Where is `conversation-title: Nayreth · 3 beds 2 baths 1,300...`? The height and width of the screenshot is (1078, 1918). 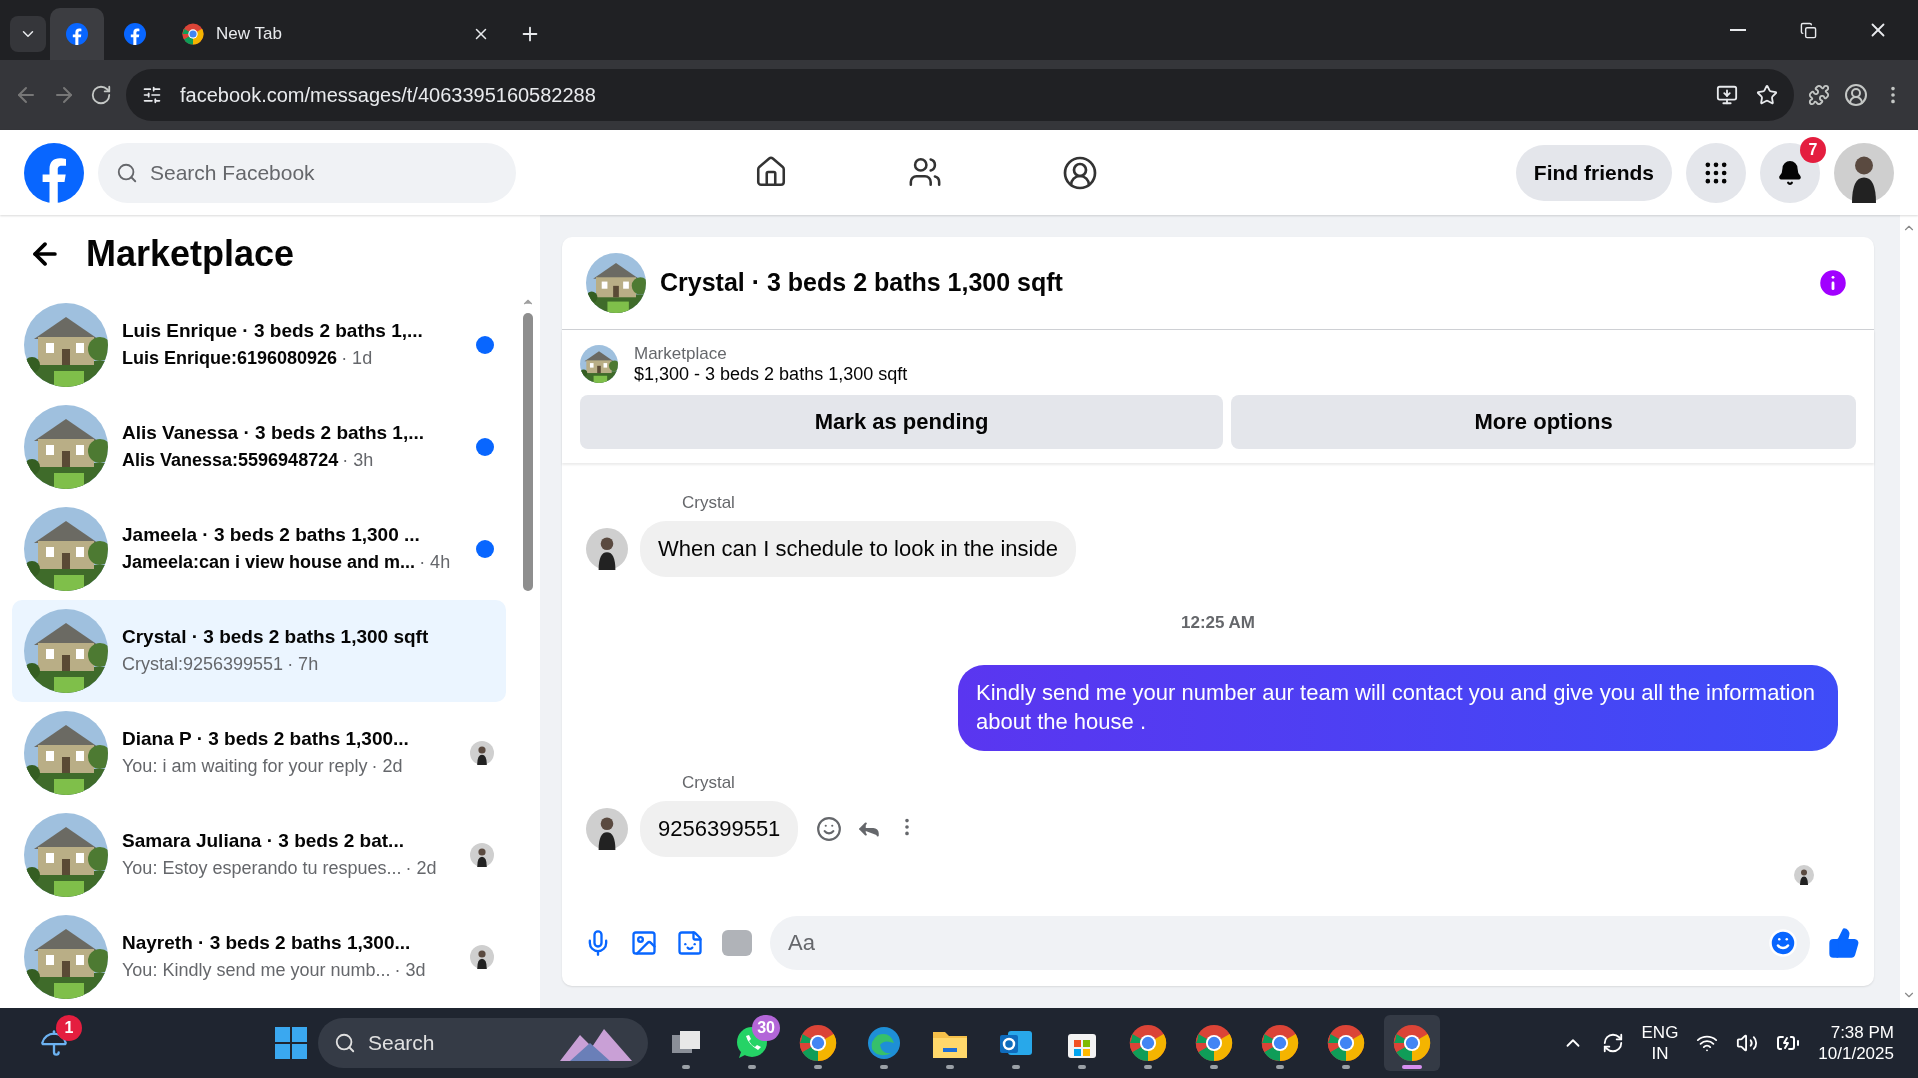 conversation-title: Nayreth · 3 beds 2 baths 1,300... is located at coordinates (266, 943).